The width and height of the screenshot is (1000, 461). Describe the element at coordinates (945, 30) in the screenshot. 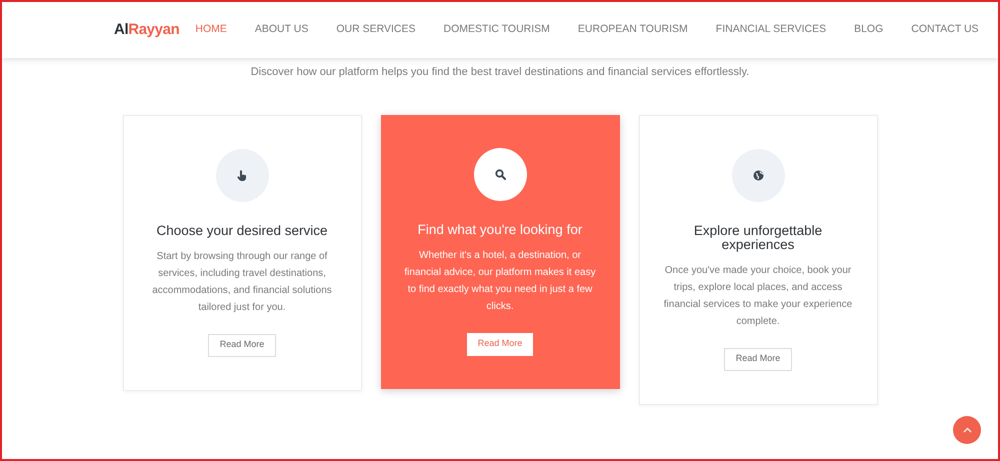

I see `nav-link: CONTACT US` at that location.